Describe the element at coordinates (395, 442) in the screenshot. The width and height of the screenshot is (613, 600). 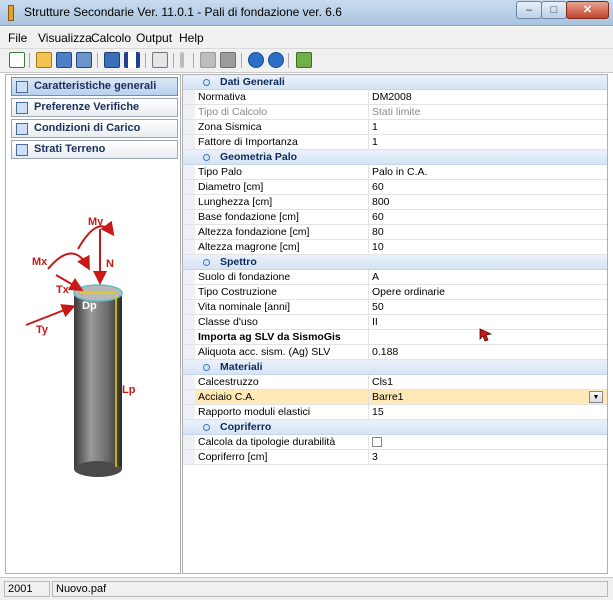
I see `grid-row: Calcola da tipologie durabilità` at that location.